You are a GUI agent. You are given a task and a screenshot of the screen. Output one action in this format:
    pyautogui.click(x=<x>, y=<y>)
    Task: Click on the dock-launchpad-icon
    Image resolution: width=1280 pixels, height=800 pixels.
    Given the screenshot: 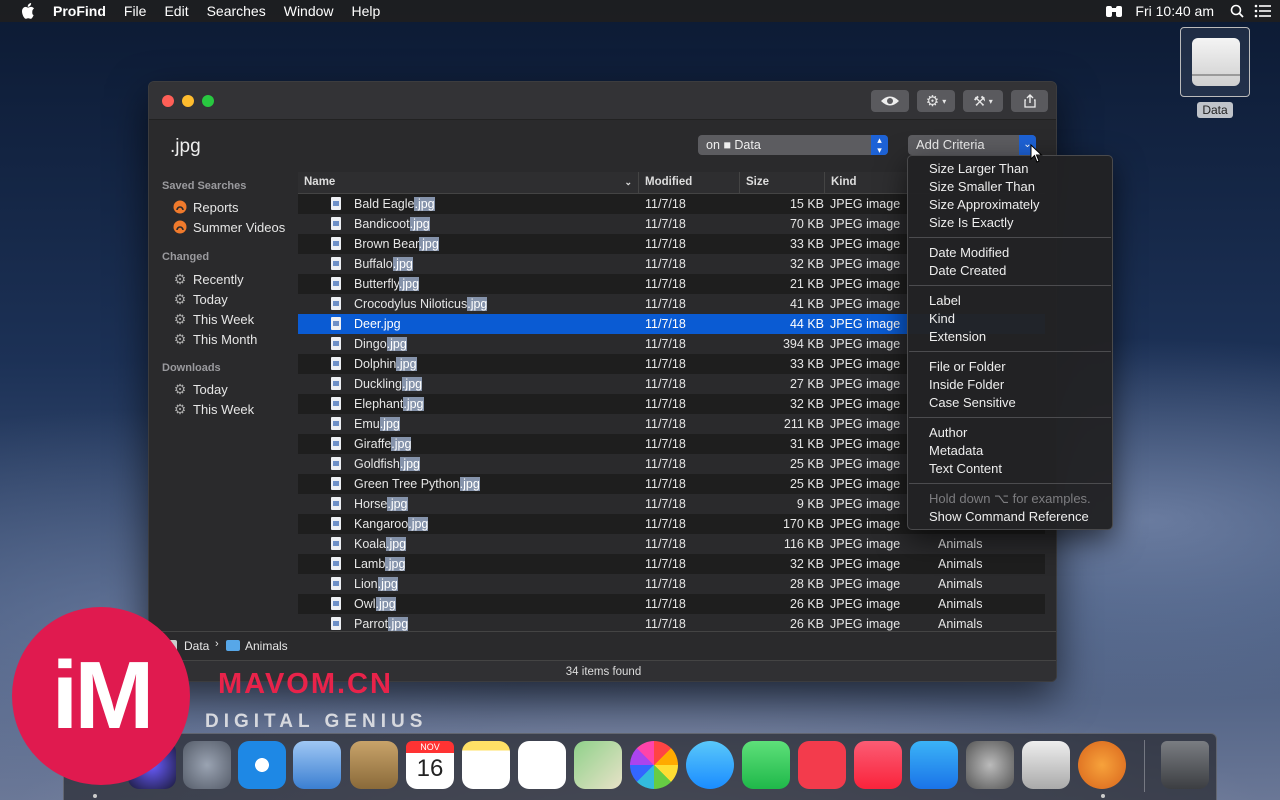 What is the action you would take?
    pyautogui.click(x=207, y=765)
    